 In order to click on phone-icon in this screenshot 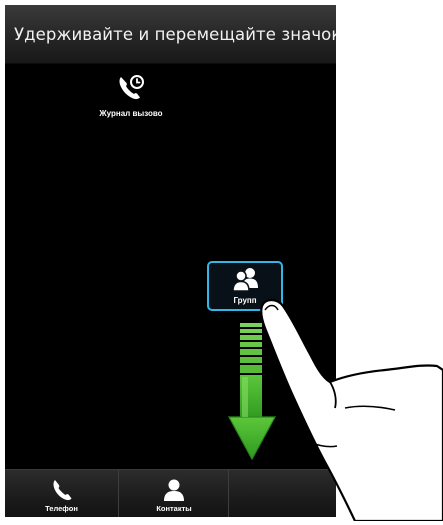, I will do `click(62, 490)`.